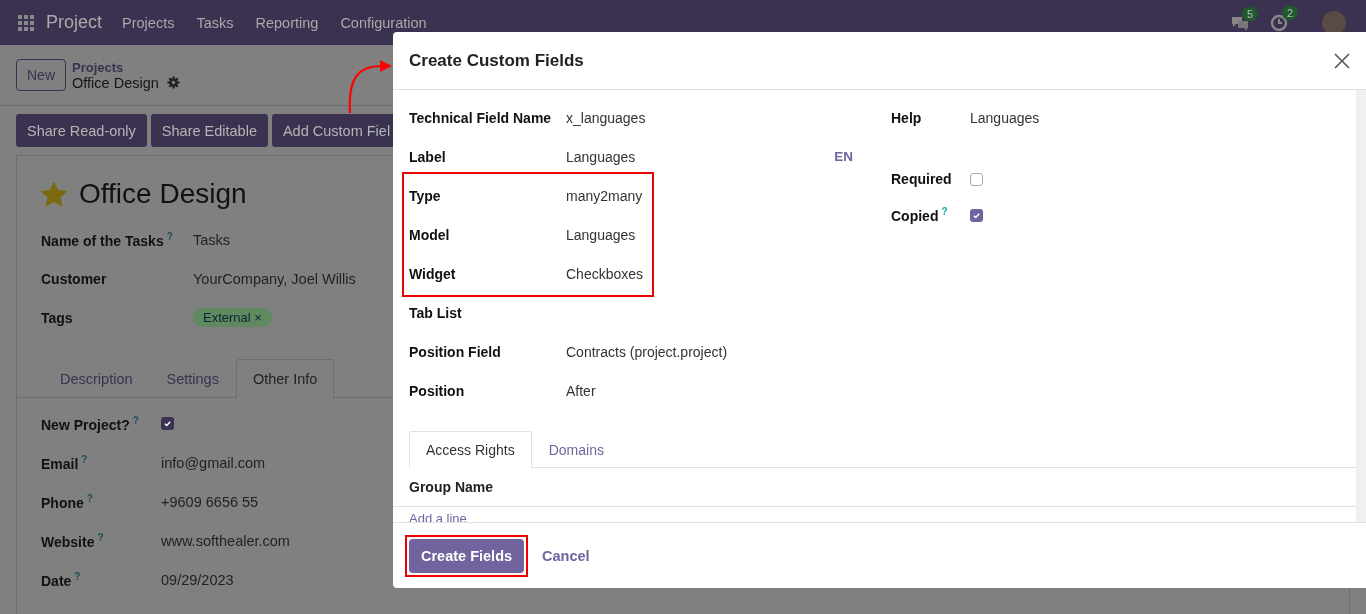 The width and height of the screenshot is (1366, 614). What do you see at coordinates (74, 22) in the screenshot?
I see `app-name: Project` at bounding box center [74, 22].